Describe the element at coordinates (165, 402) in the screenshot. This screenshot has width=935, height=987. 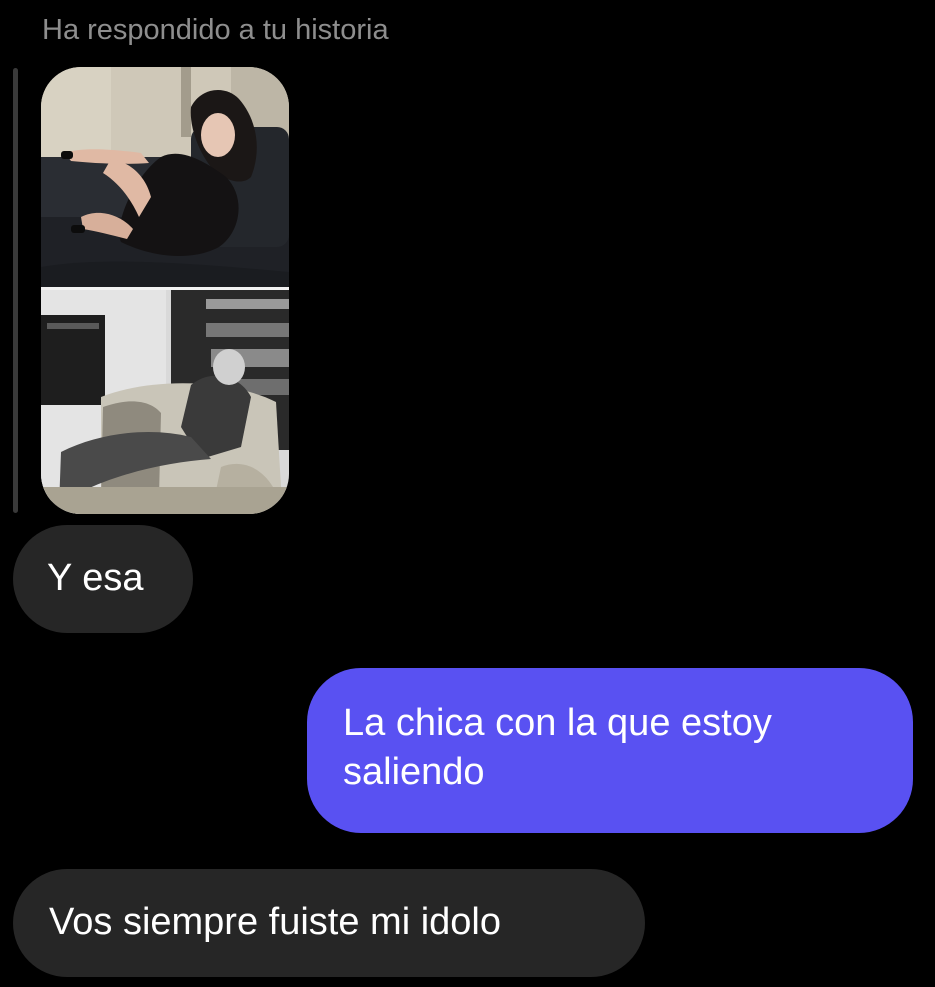
I see `story-bottom-photo` at that location.